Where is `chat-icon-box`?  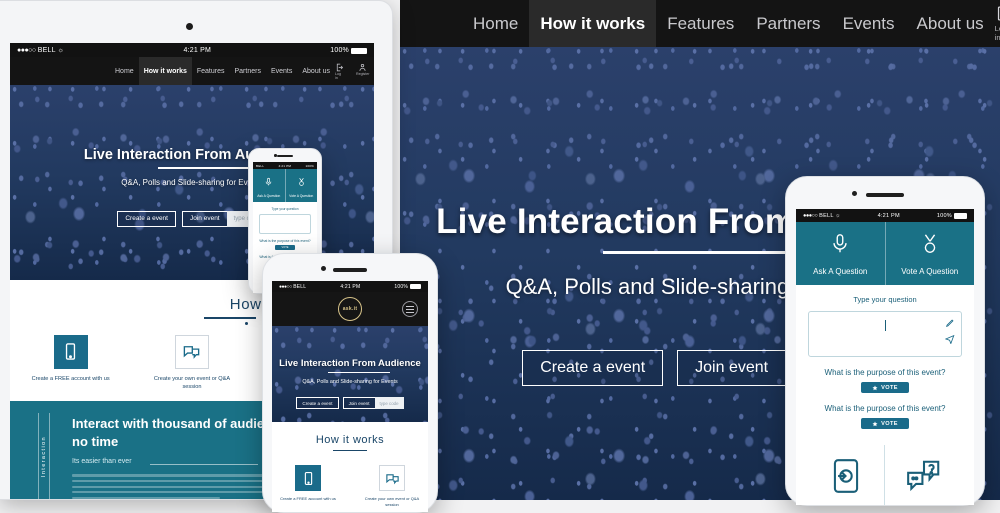 chat-icon-box is located at coordinates (392, 478).